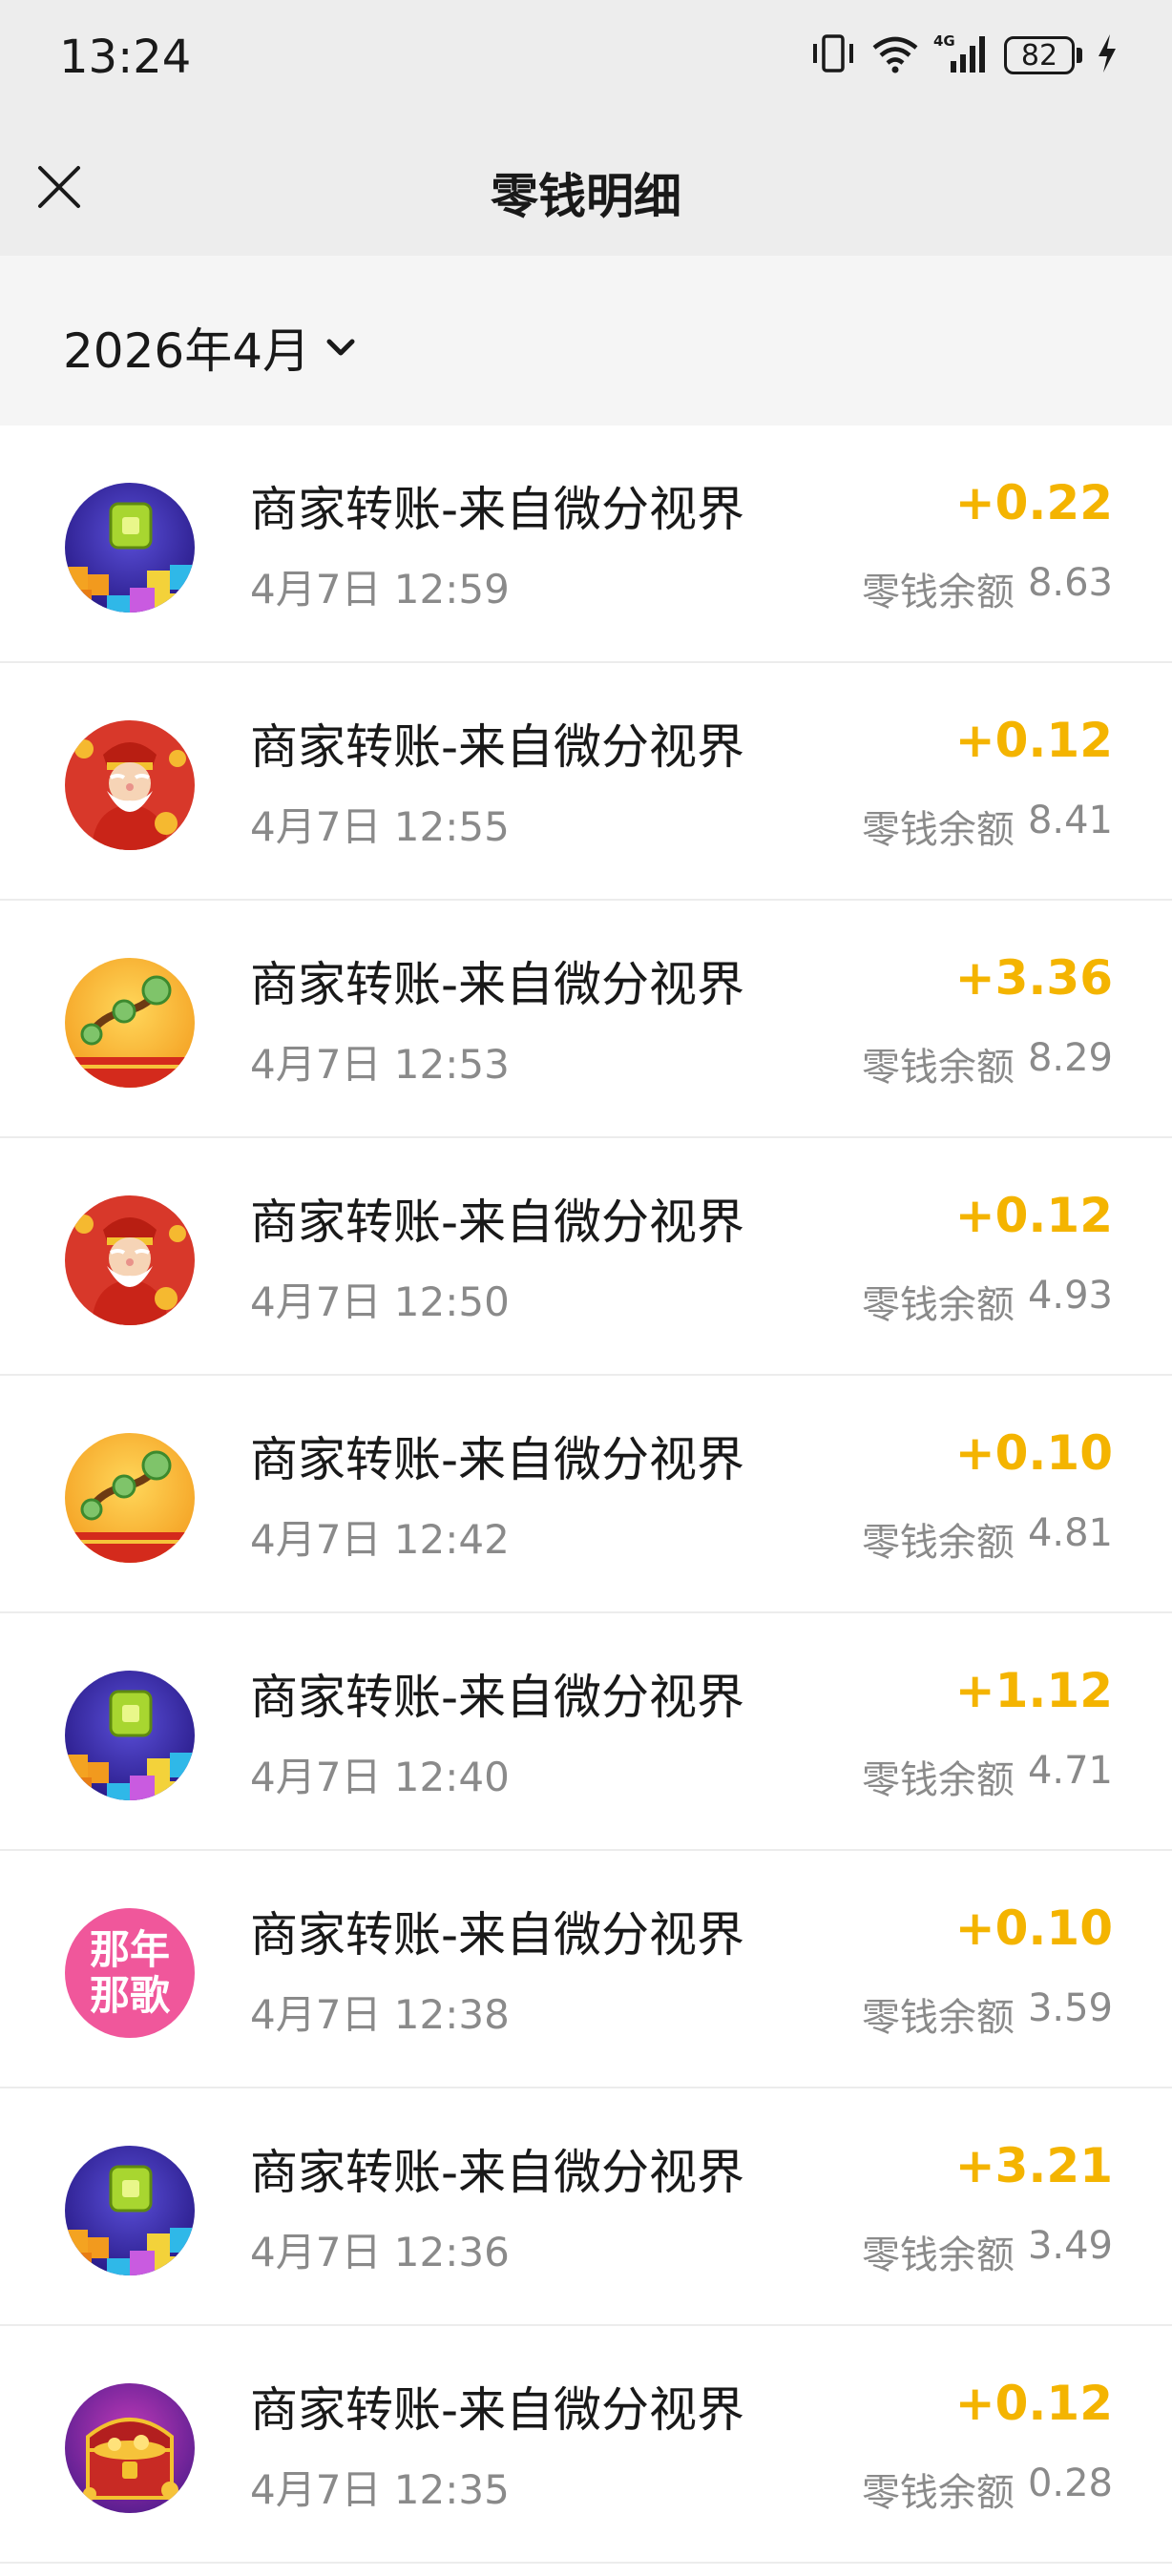  I want to click on avatar-label: 那年 那歌, so click(130, 1973).